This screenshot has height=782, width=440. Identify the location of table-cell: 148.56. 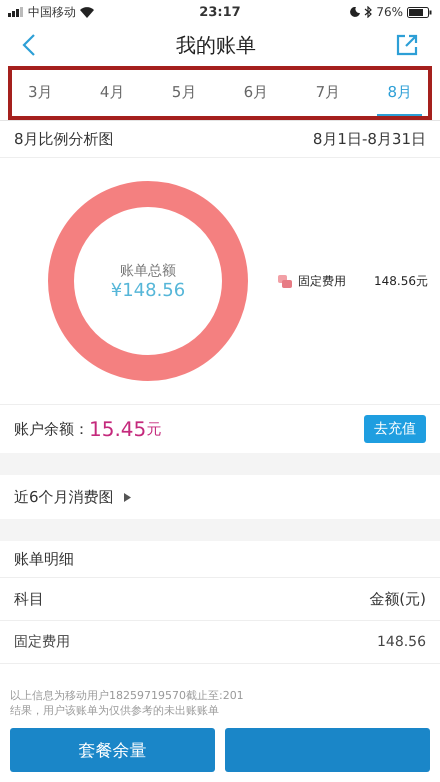
(401, 642).